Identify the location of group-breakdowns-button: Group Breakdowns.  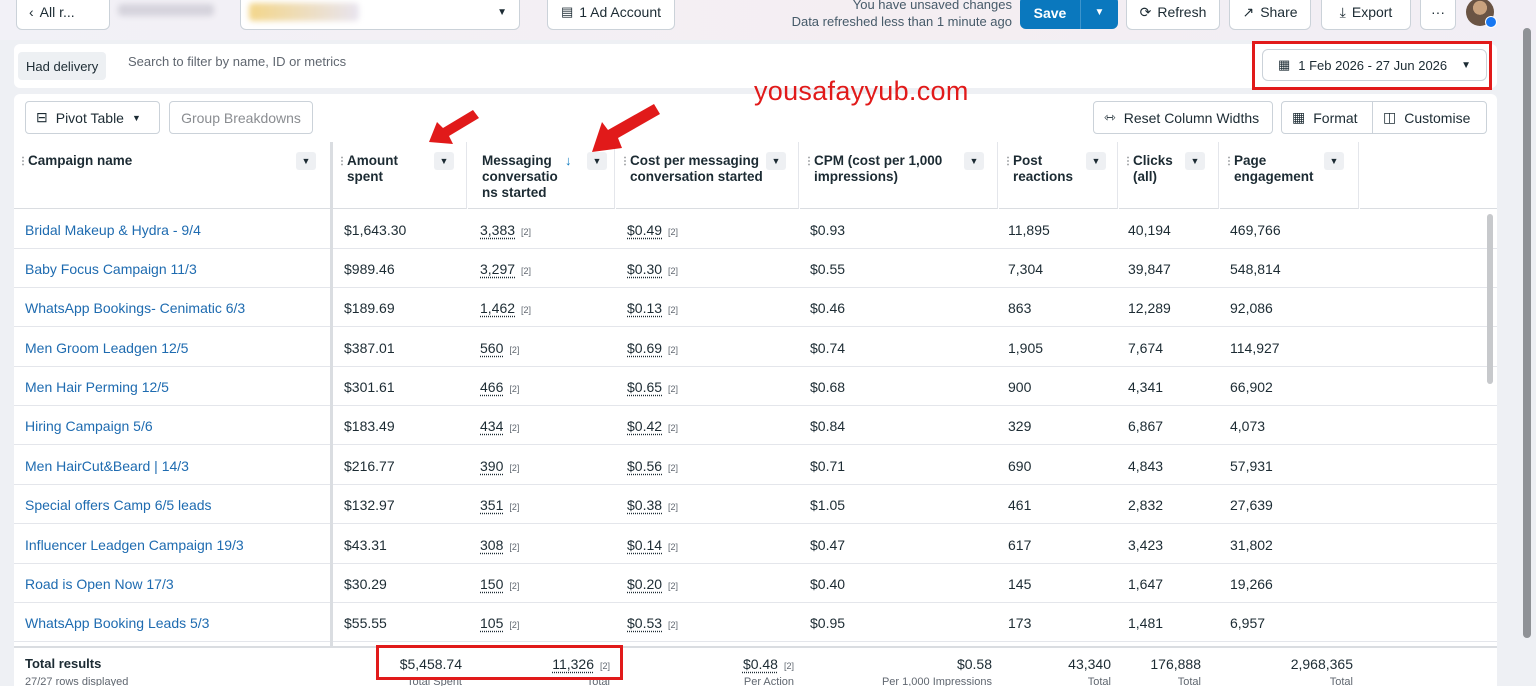
(241, 117).